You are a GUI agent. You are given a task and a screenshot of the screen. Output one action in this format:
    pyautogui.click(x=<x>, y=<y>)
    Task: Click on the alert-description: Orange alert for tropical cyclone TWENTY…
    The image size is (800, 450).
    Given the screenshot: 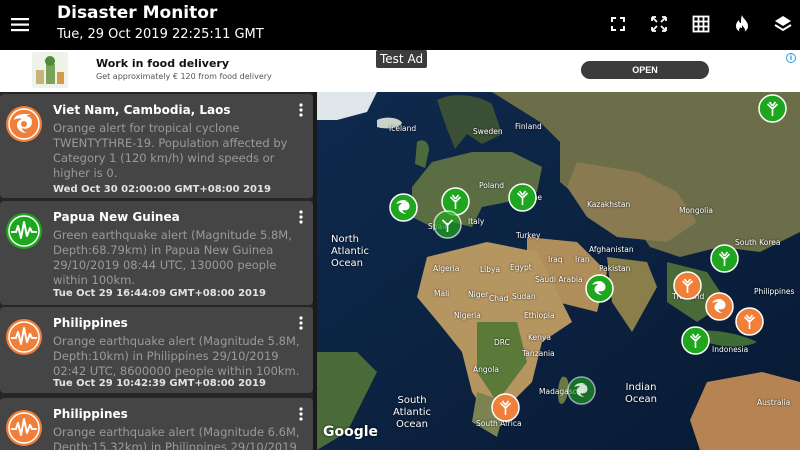 What is the action you would take?
    pyautogui.click(x=170, y=150)
    